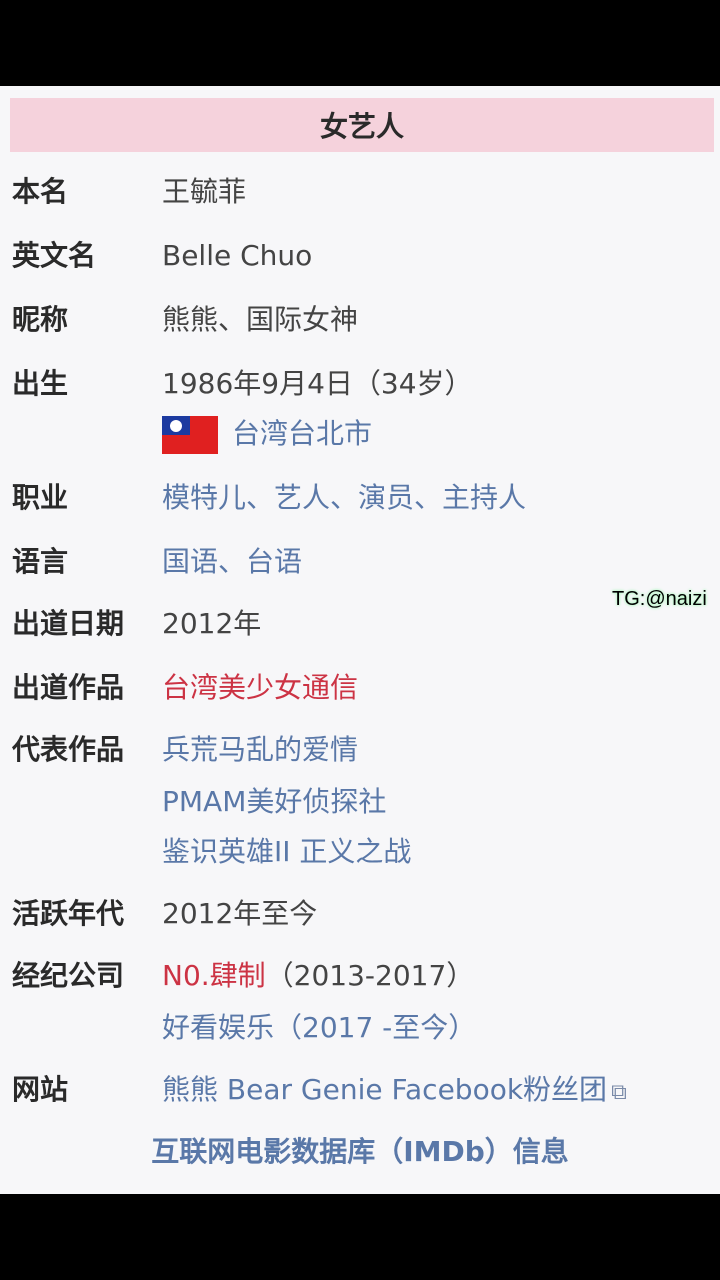  What do you see at coordinates (54, 255) in the screenshot?
I see `english-name-label: 英文名` at bounding box center [54, 255].